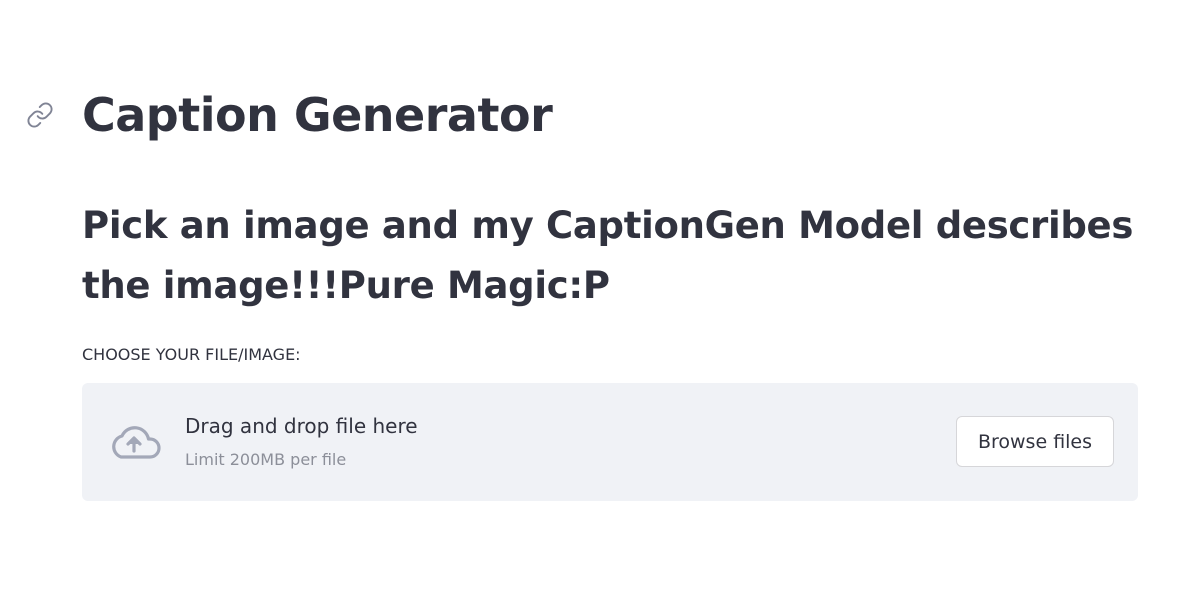 The width and height of the screenshot is (1198, 597). I want to click on file-uploader-label: CHOOSE YOUR FILE/IMAGE:, so click(191, 354).